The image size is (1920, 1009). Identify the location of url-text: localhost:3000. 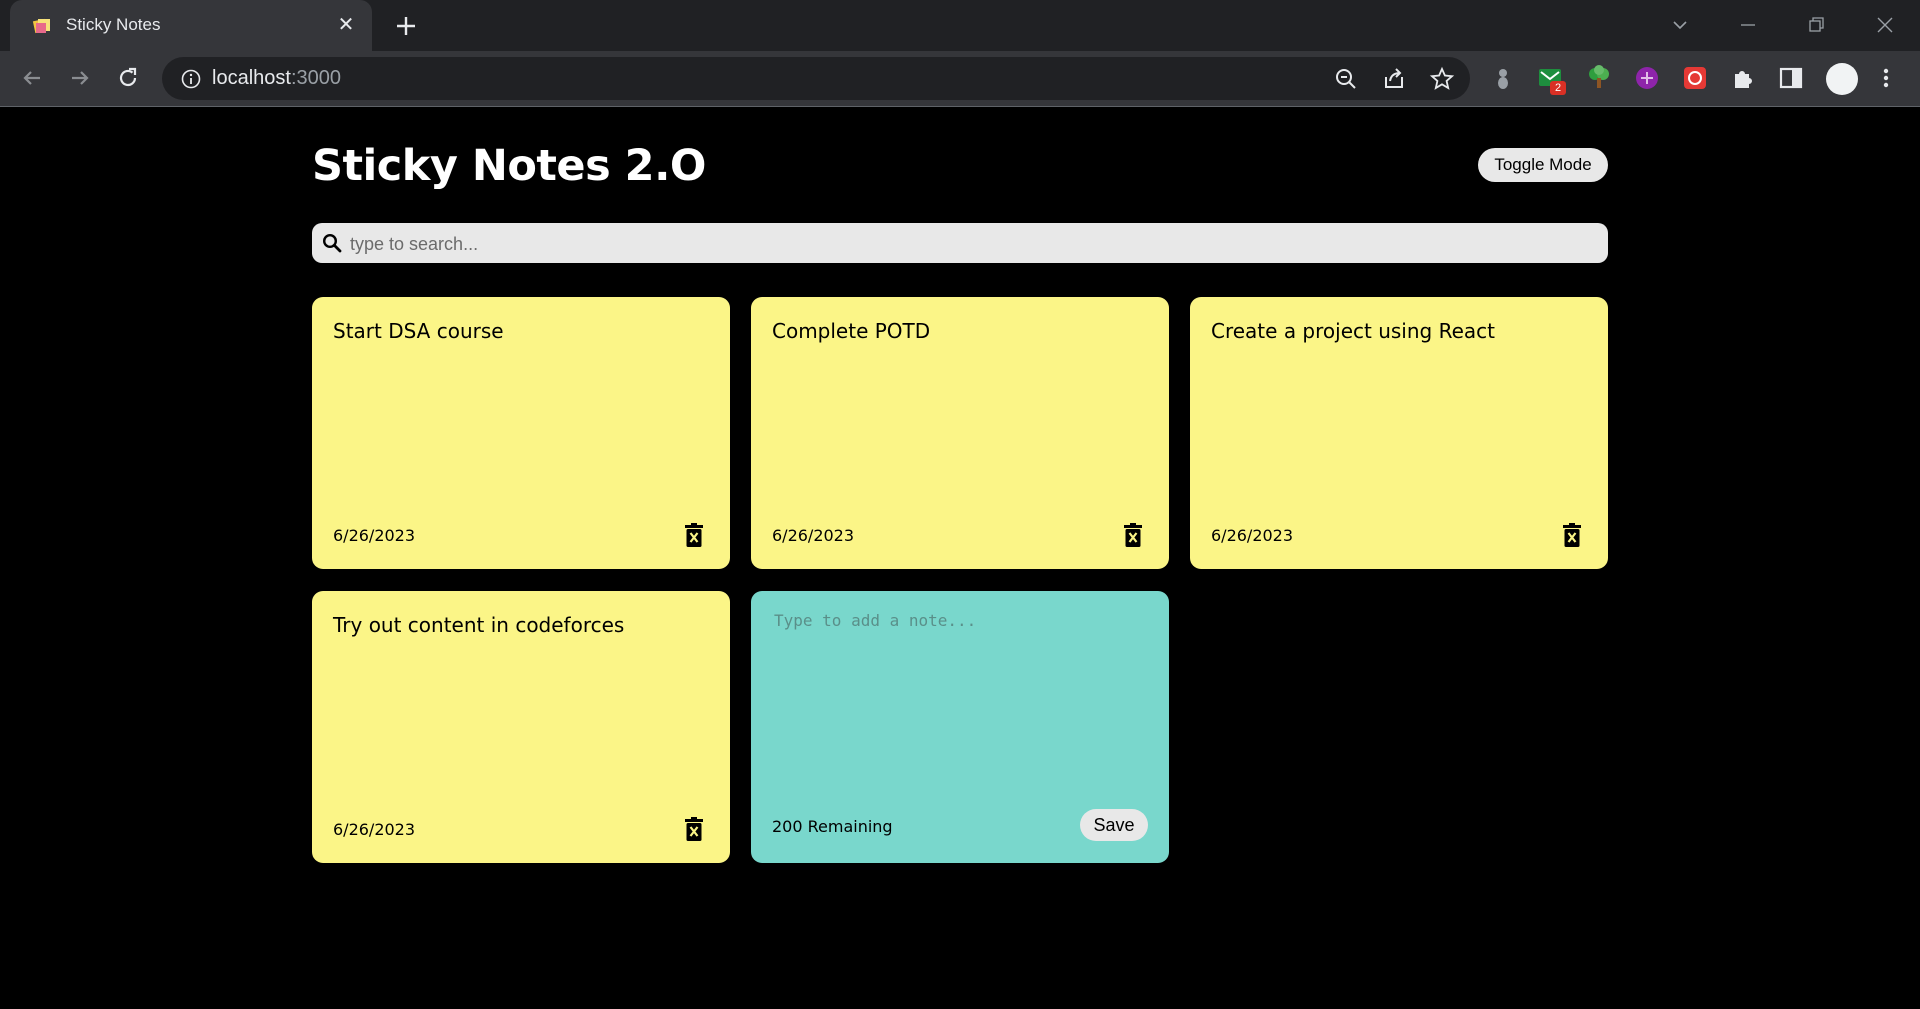
(276, 78).